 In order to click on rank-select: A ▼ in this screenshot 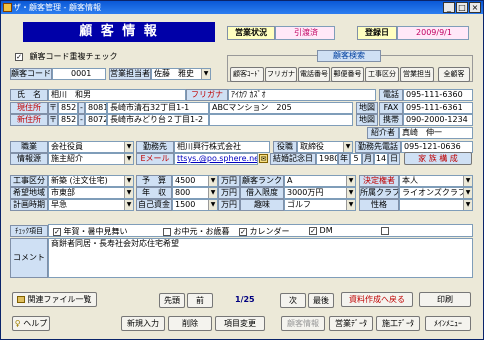, I will do `click(320, 181)`.